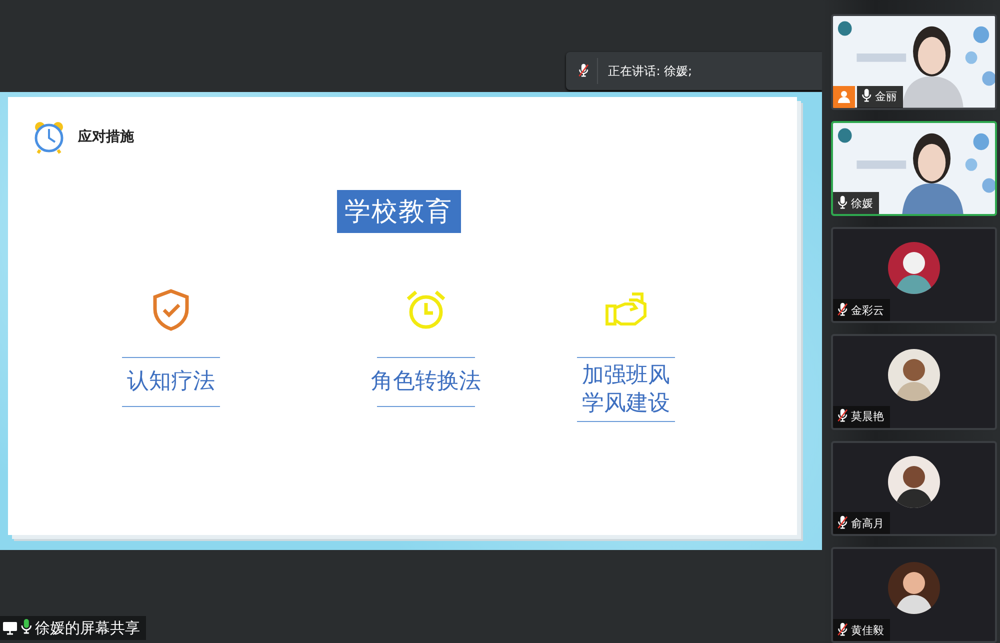 The height and width of the screenshot is (643, 1000). I want to click on shield-check-icon, so click(171, 310).